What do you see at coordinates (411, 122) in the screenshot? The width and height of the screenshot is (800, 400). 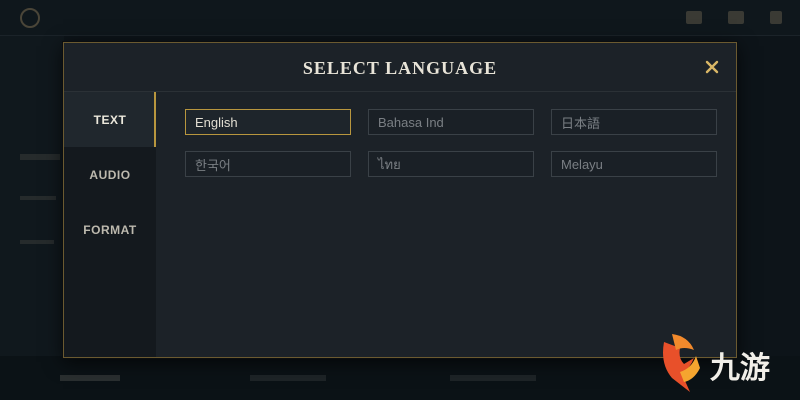 I see `language-label: Bahasa Ind` at bounding box center [411, 122].